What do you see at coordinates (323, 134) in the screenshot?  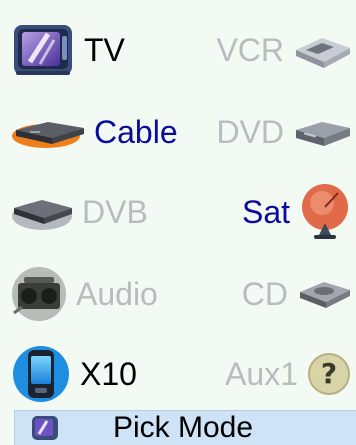 I see `dvd-player-icon` at bounding box center [323, 134].